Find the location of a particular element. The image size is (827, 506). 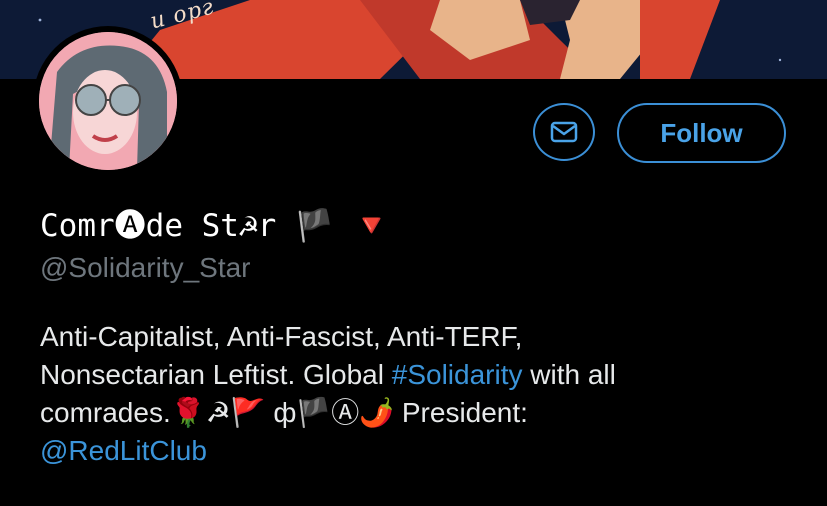

follow-button: Follow is located at coordinates (701, 133).